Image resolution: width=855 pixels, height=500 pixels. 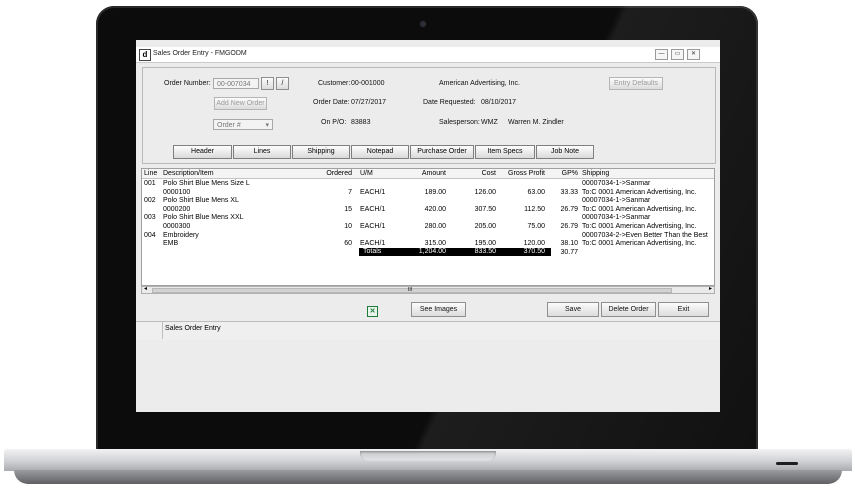 What do you see at coordinates (321, 152) in the screenshot?
I see `tab-shipping: Shipping` at bounding box center [321, 152].